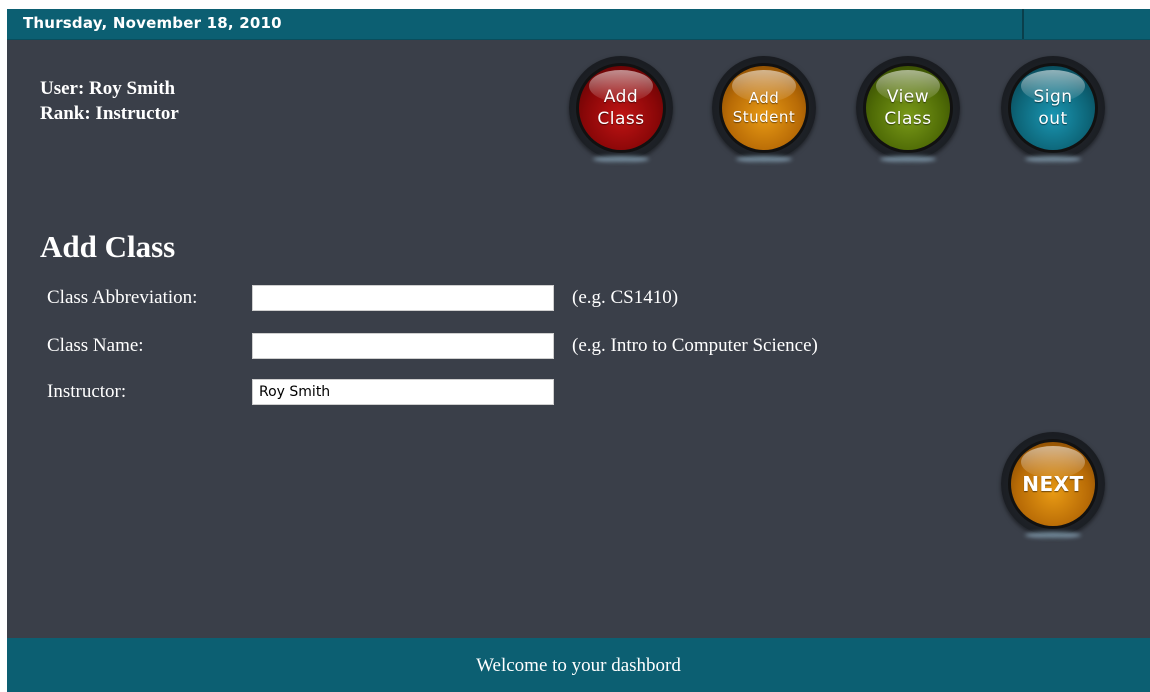 This screenshot has width=1150, height=692. I want to click on footer-bar: Welcome to your dashbord, so click(578, 665).